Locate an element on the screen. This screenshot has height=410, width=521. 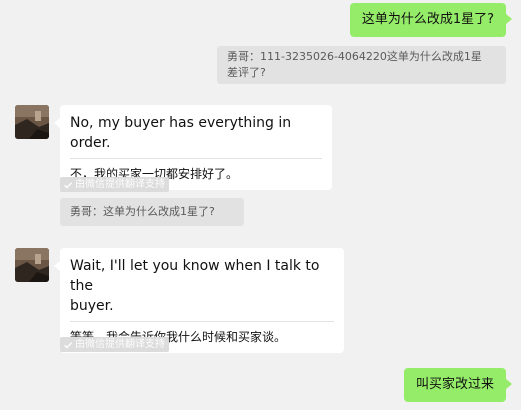
quoted-message: 勇哥：111-3235026-4064220这单为什么改成1星 差评了? is located at coordinates (361, 65).